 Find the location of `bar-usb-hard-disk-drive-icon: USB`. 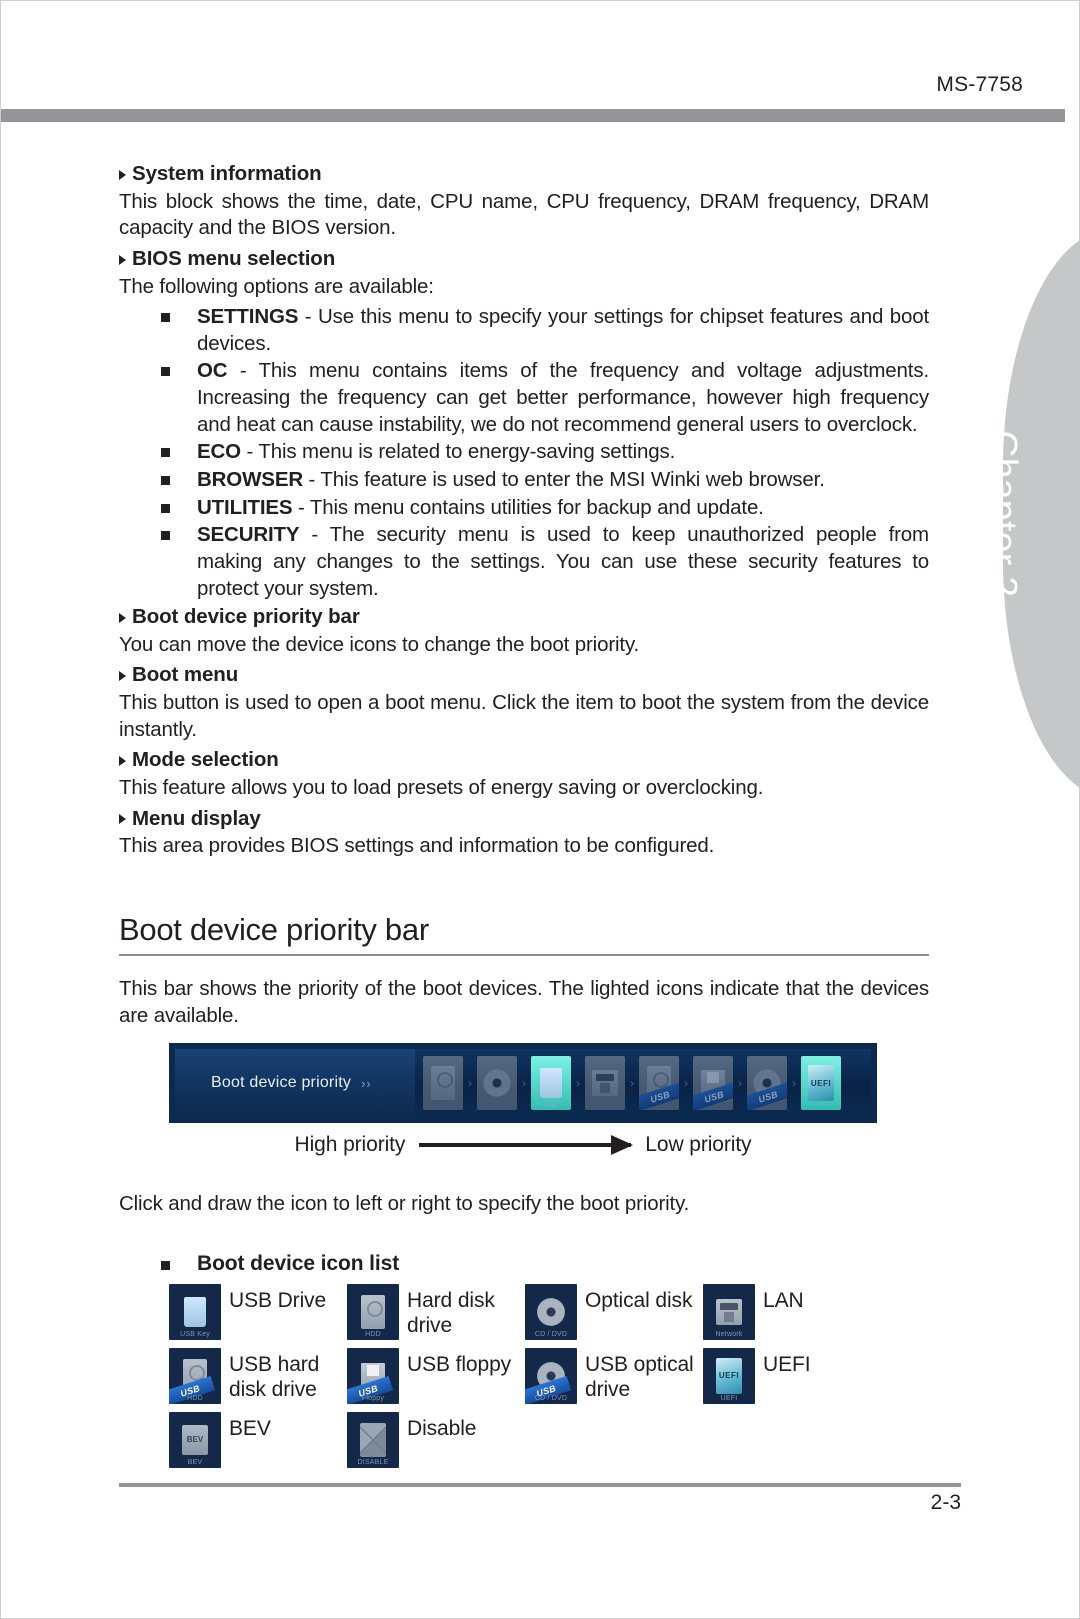

bar-usb-hard-disk-drive-icon: USB is located at coordinates (659, 1083).